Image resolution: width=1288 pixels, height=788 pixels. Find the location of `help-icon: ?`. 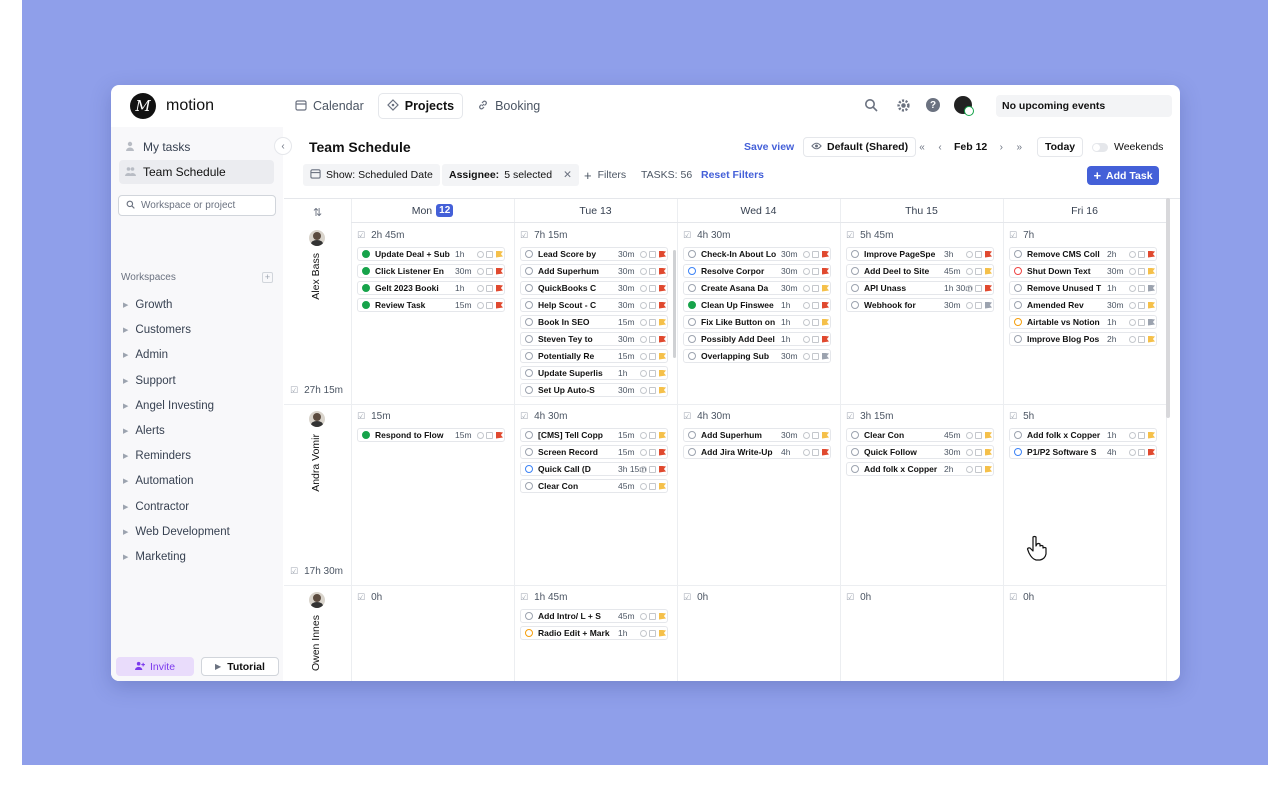

help-icon: ? is located at coordinates (933, 105).